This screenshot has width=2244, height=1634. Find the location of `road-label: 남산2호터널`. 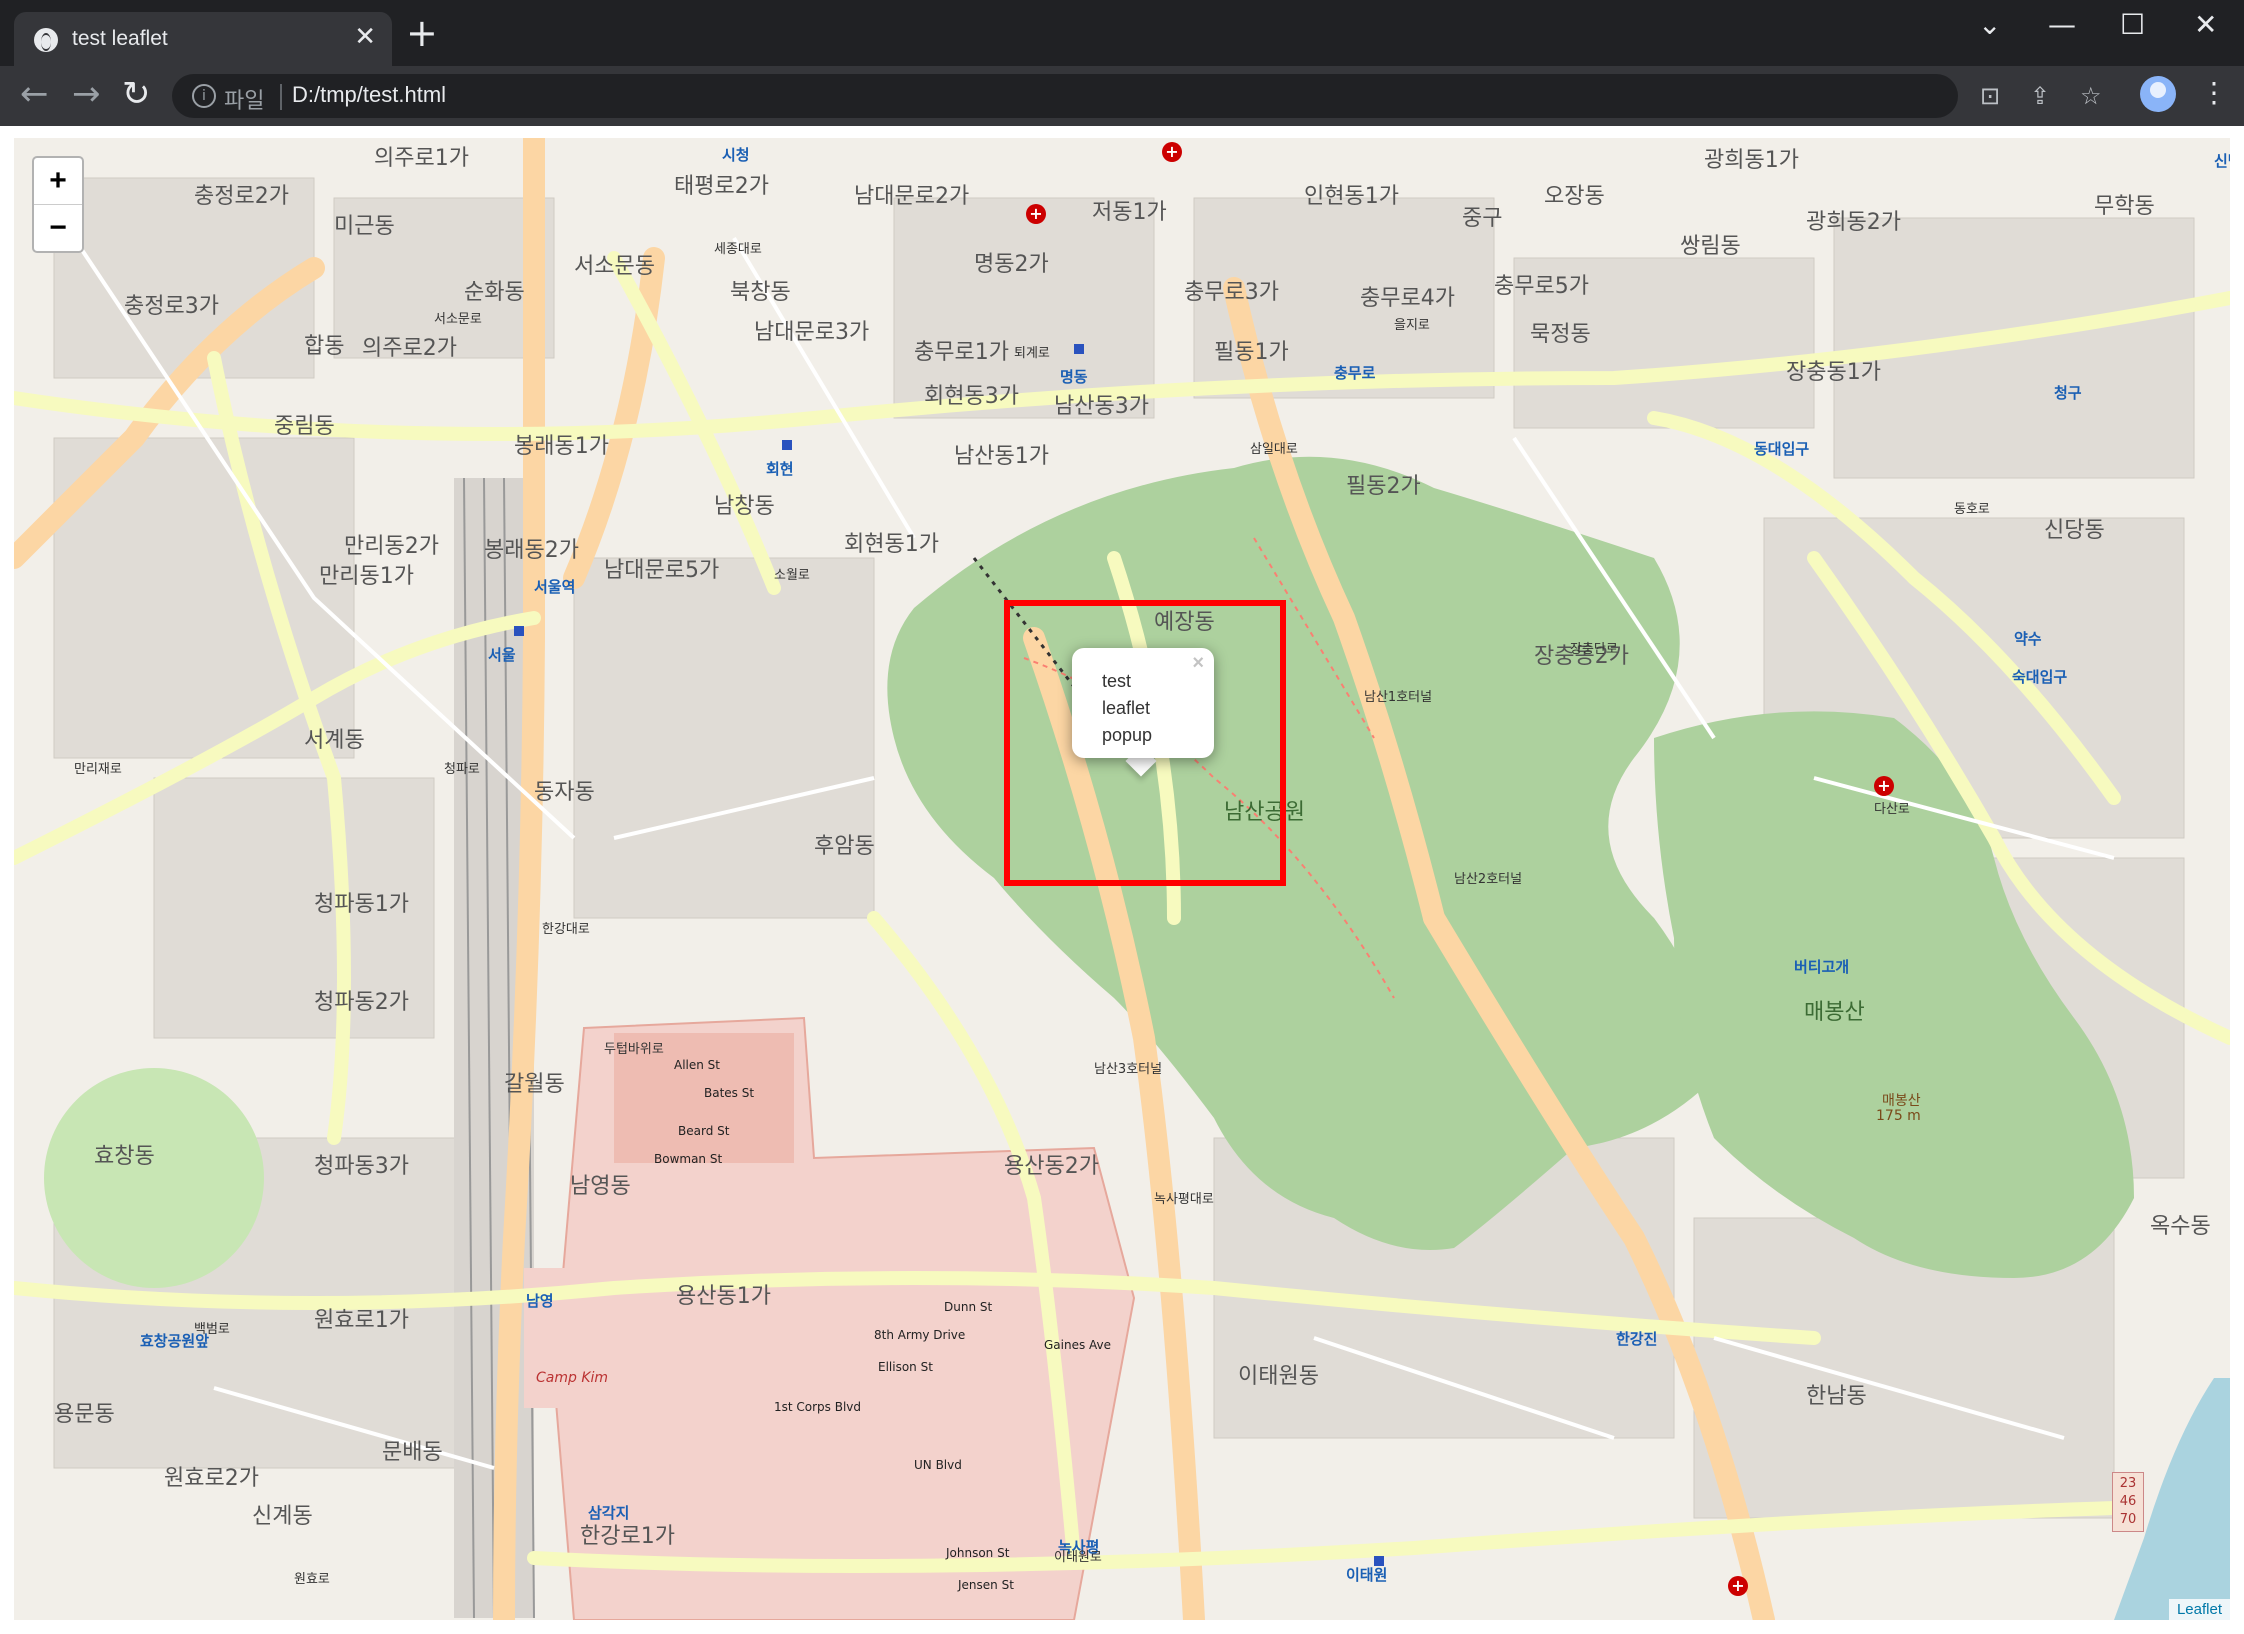

road-label: 남산2호터널 is located at coordinates (1488, 879).